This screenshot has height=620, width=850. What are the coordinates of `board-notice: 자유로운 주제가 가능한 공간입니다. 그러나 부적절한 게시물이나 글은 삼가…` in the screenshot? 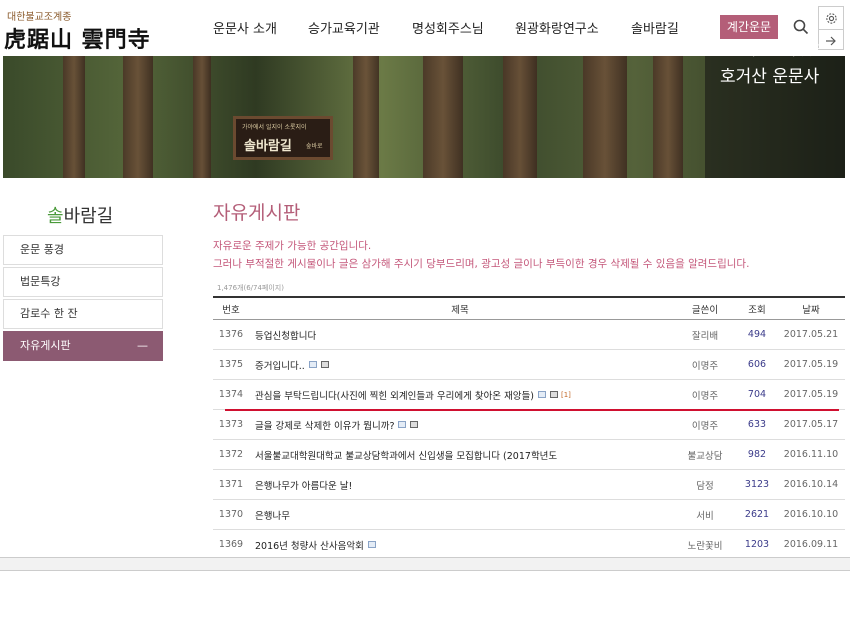 It's located at (481, 255).